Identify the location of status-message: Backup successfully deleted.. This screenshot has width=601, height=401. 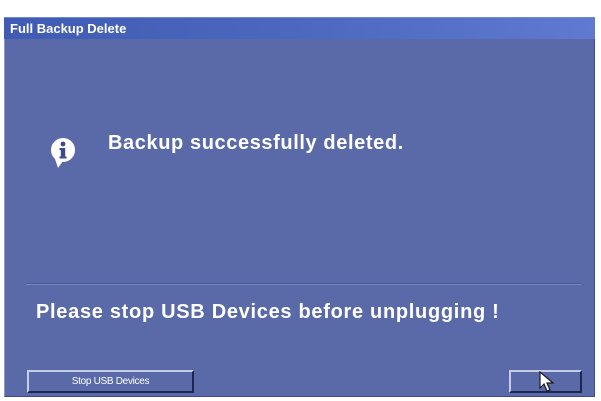
(256, 143).